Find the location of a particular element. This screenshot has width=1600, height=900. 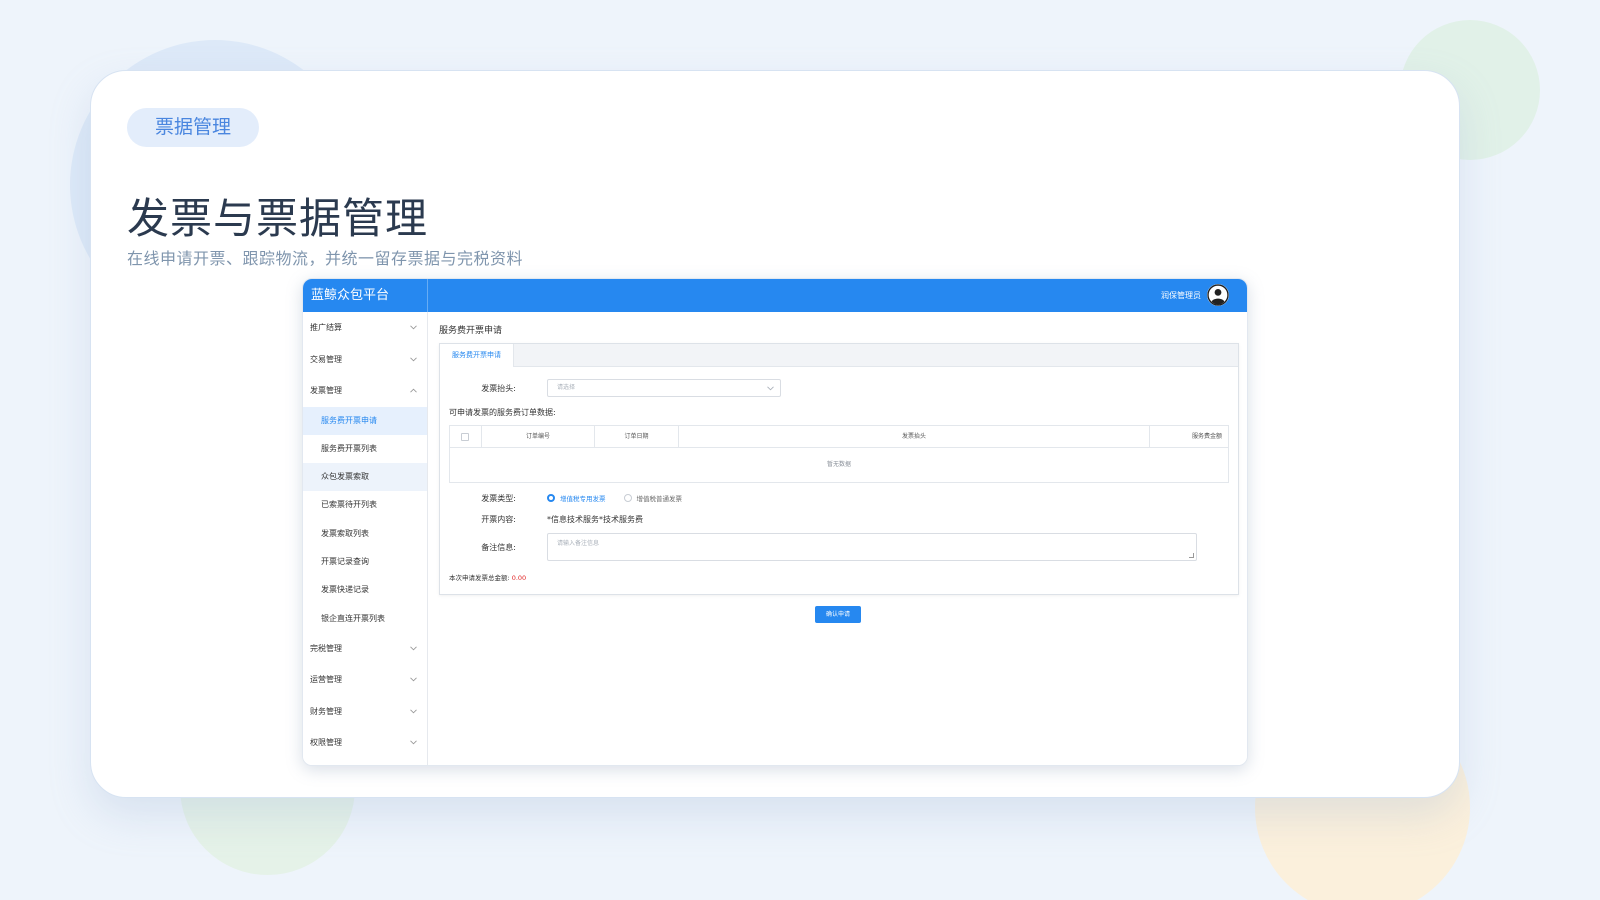

sidebar-item-invoice-record-query: 开票记录查询 is located at coordinates (365, 562).